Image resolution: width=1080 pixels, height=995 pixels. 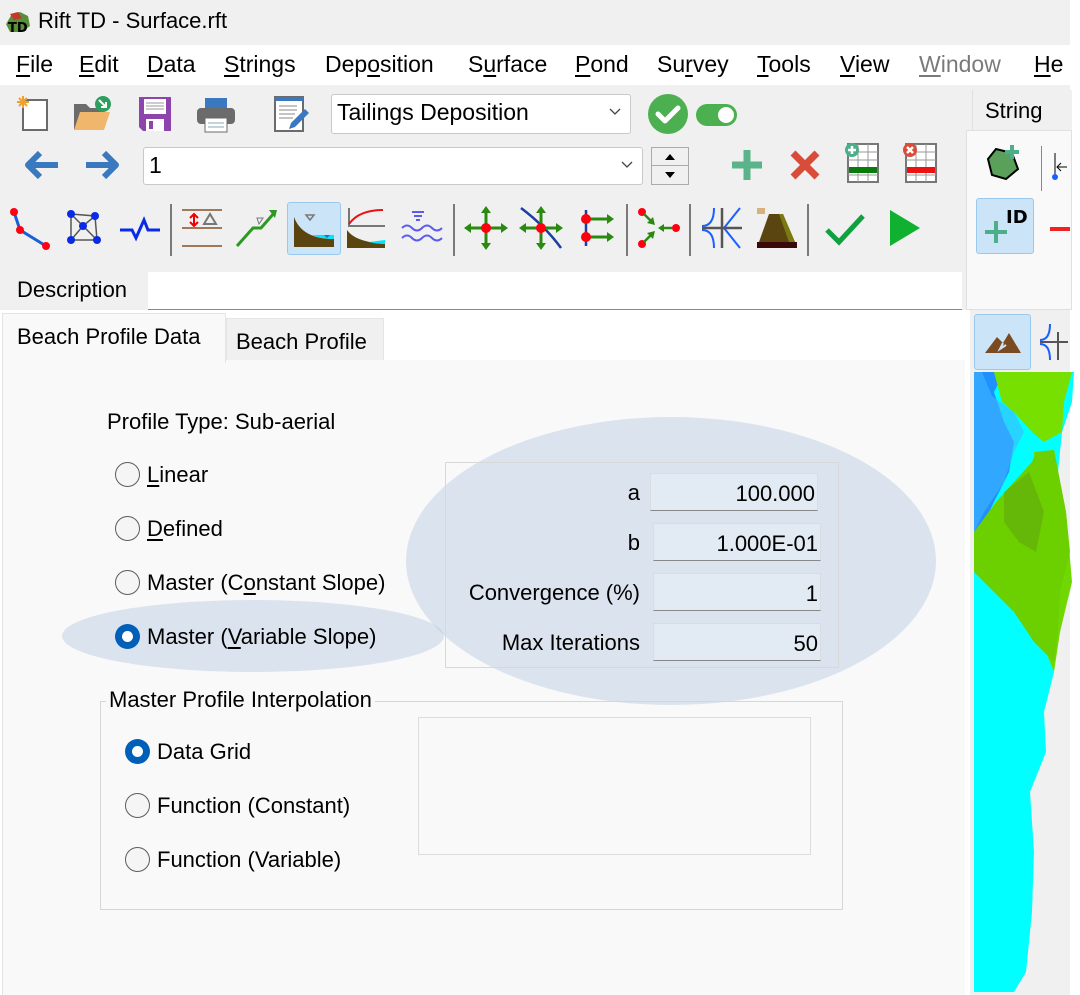 I want to click on tab-beach-profile-data: Beach Profile Data, so click(x=114, y=338).